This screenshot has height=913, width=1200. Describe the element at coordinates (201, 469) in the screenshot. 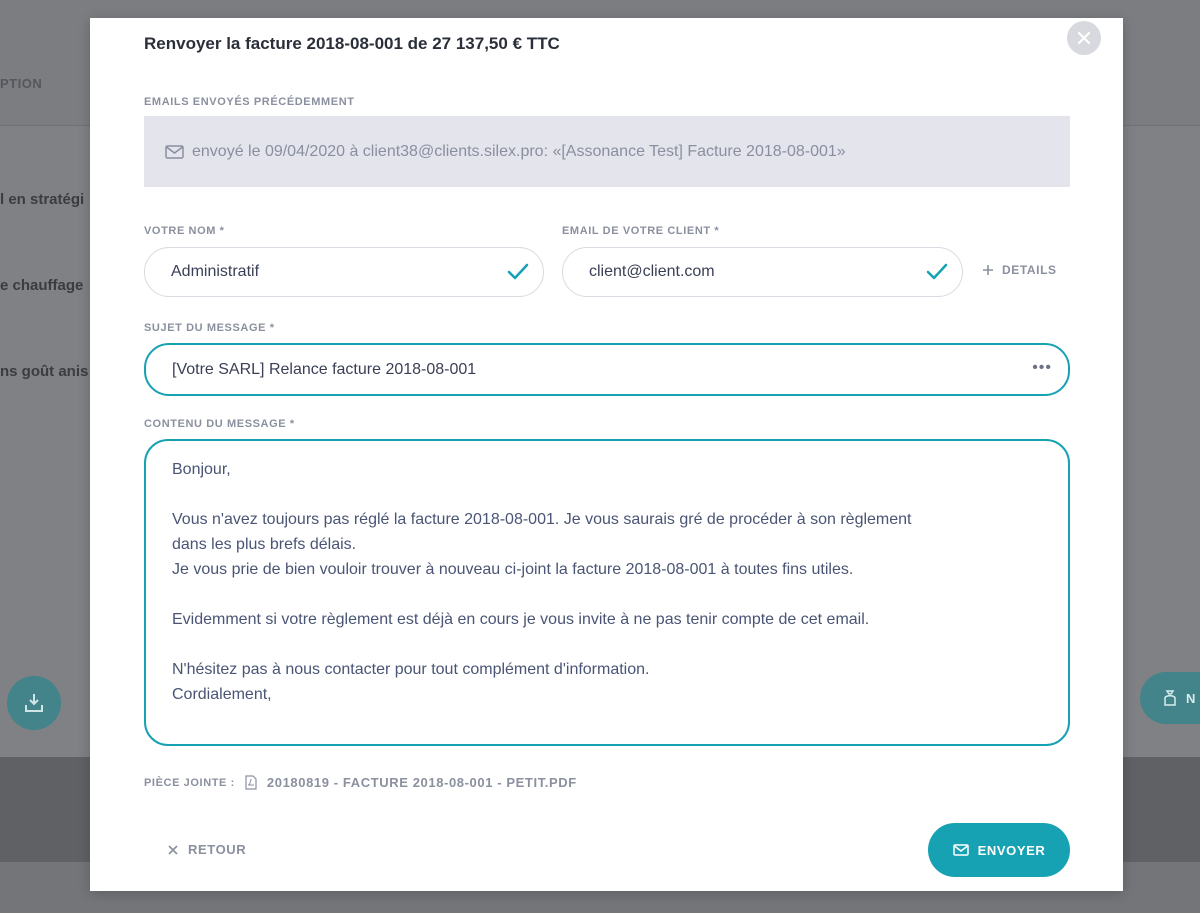

I see `content-line: Bonjour,` at that location.